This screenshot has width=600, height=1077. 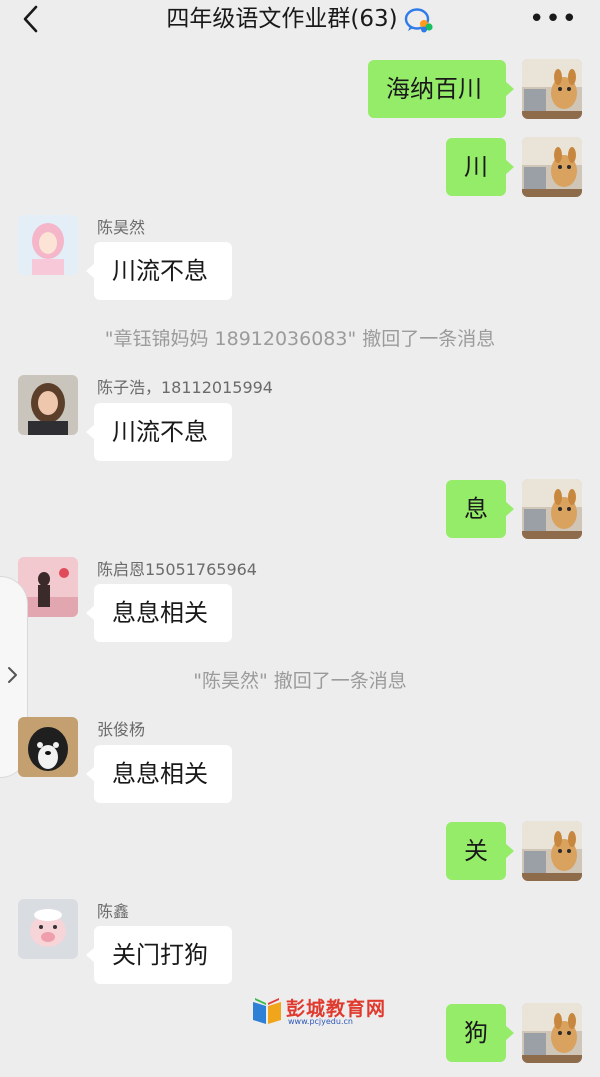 What do you see at coordinates (121, 227) in the screenshot?
I see `sender-name: 陈昊然` at bounding box center [121, 227].